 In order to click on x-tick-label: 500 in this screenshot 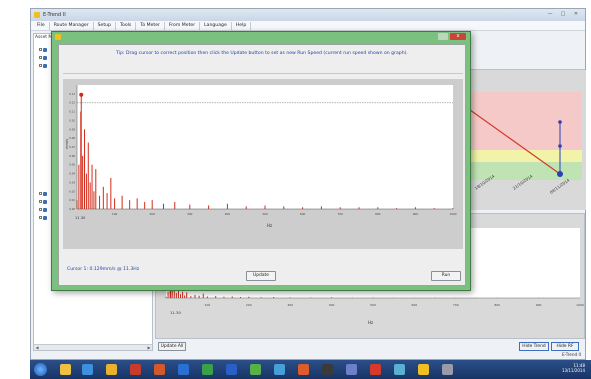, I will do `click(265, 214)`.